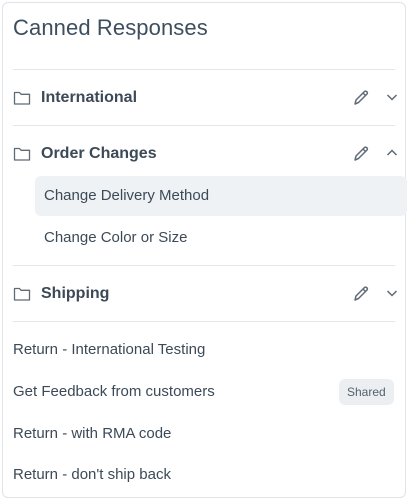 This screenshot has width=410, height=502. What do you see at coordinates (127, 195) in the screenshot?
I see `response-label: Change Delivery Method` at bounding box center [127, 195].